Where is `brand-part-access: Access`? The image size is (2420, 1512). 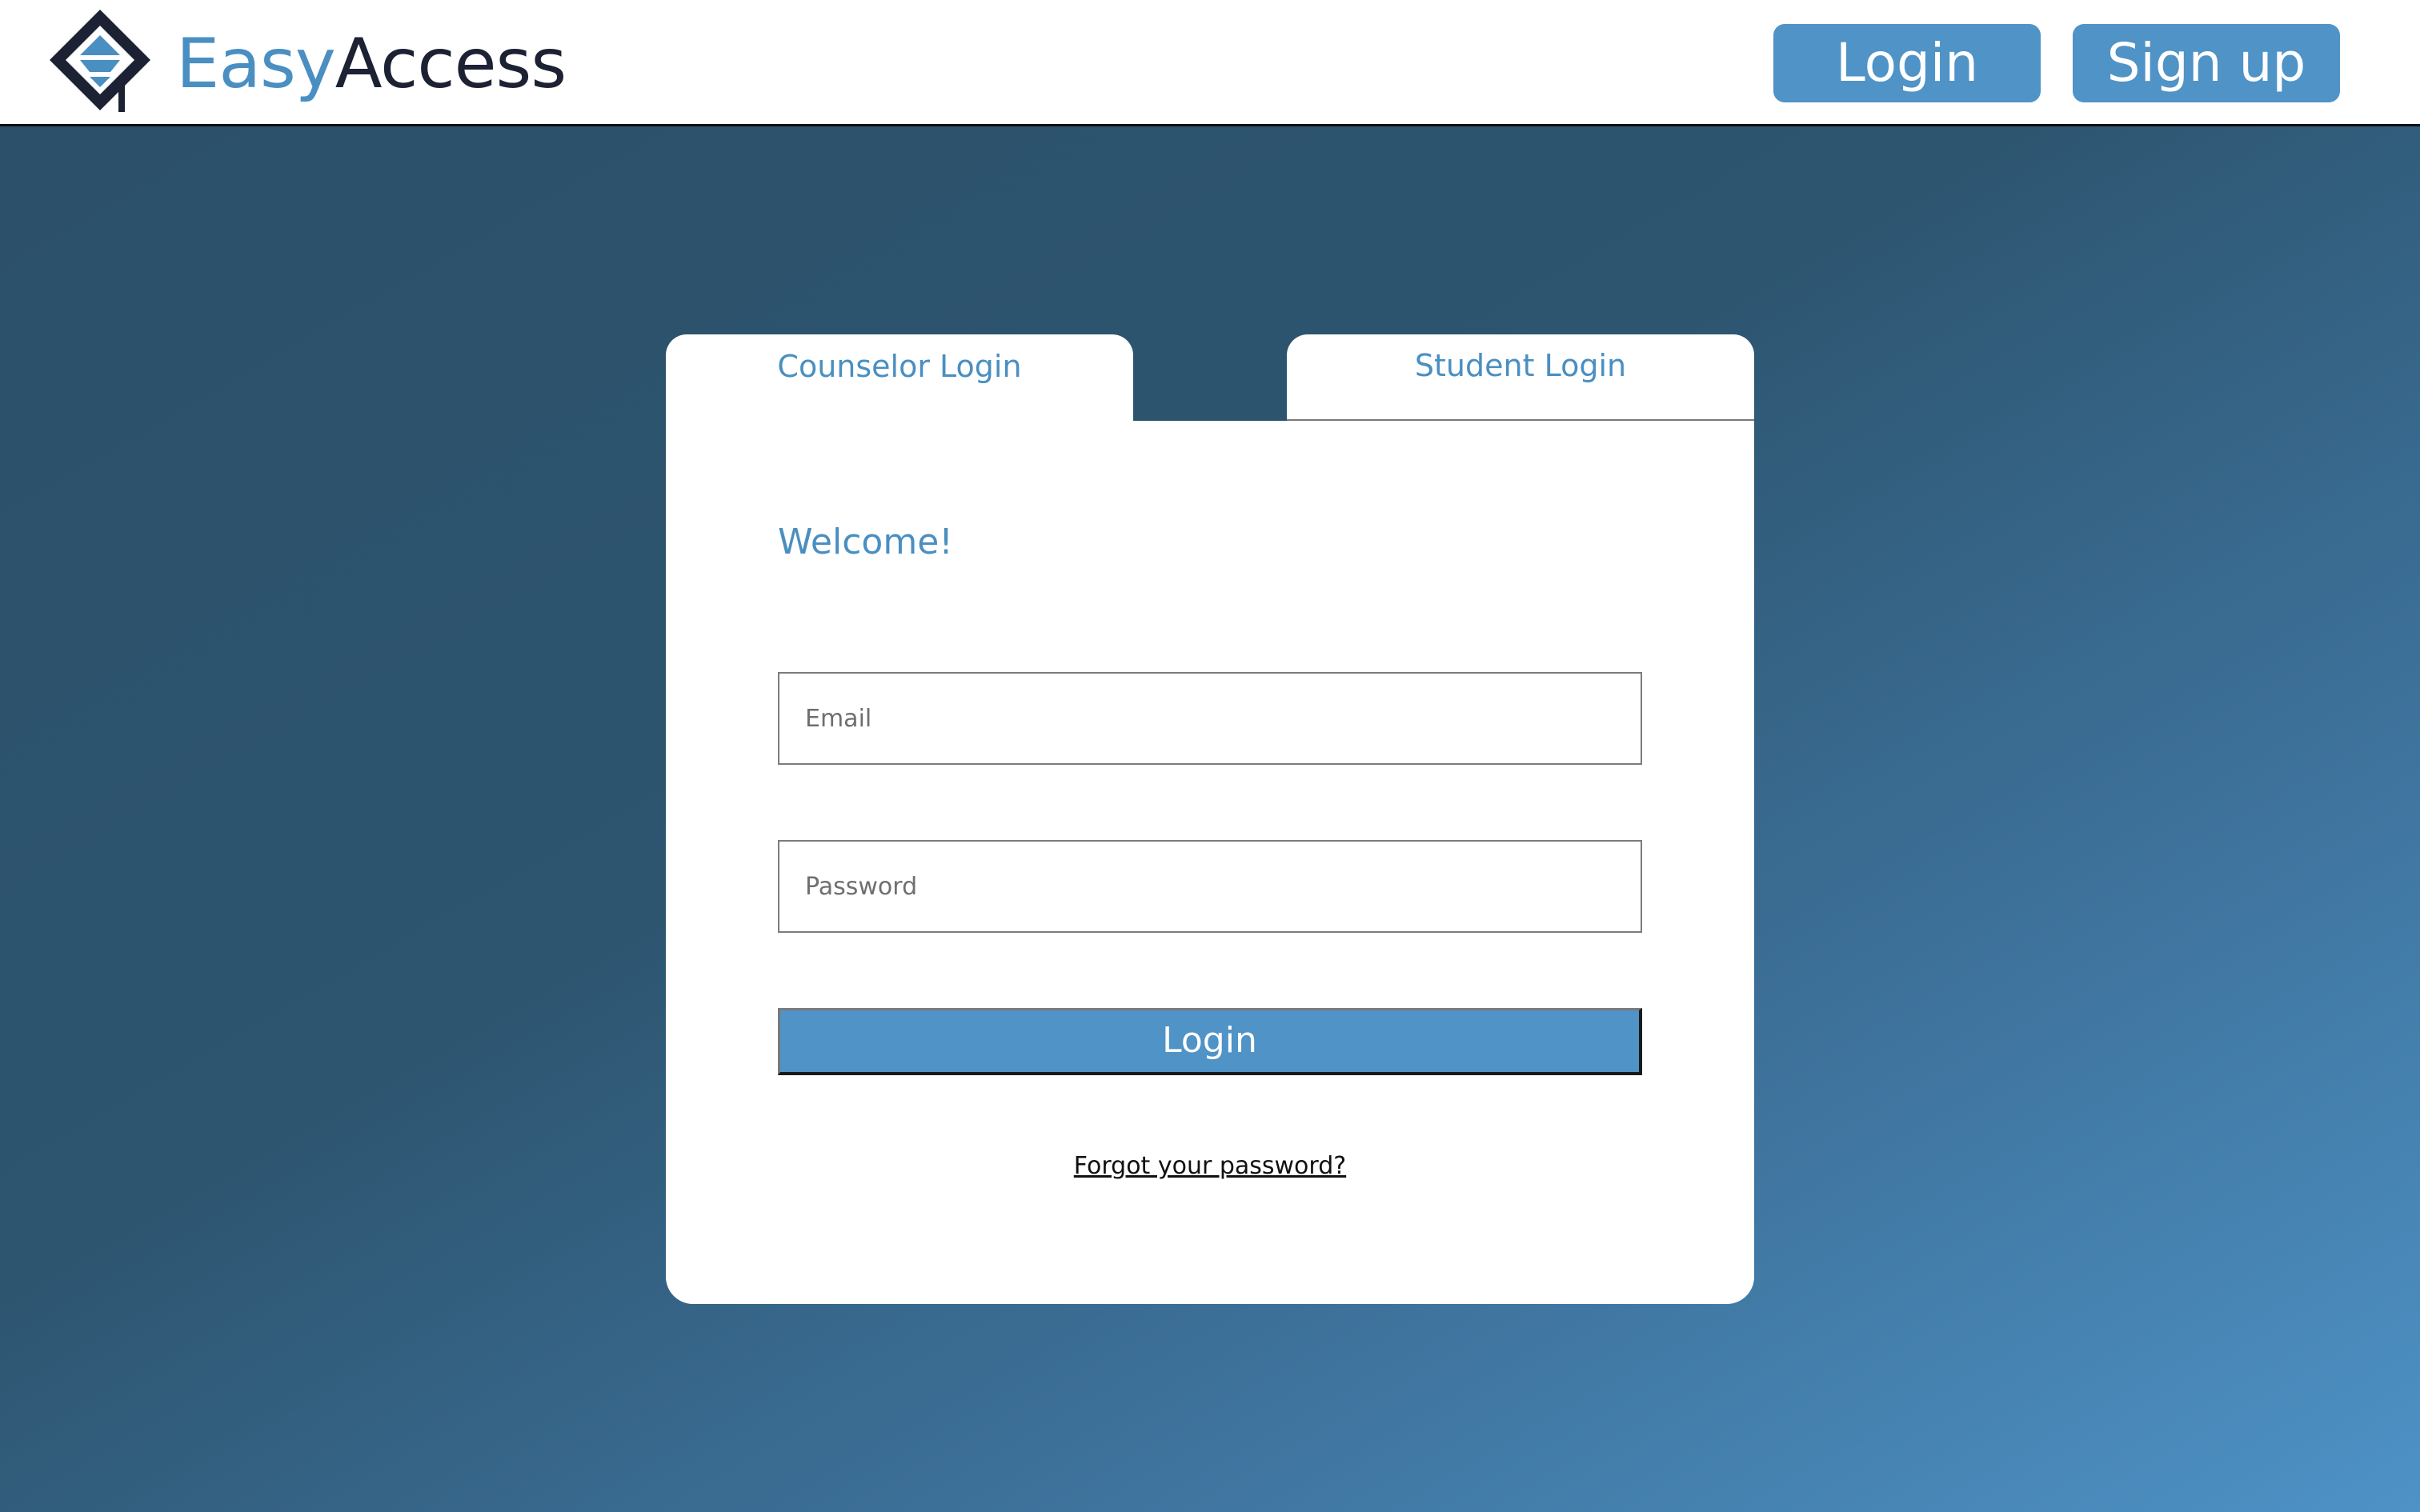 brand-part-access: Access is located at coordinates (451, 64).